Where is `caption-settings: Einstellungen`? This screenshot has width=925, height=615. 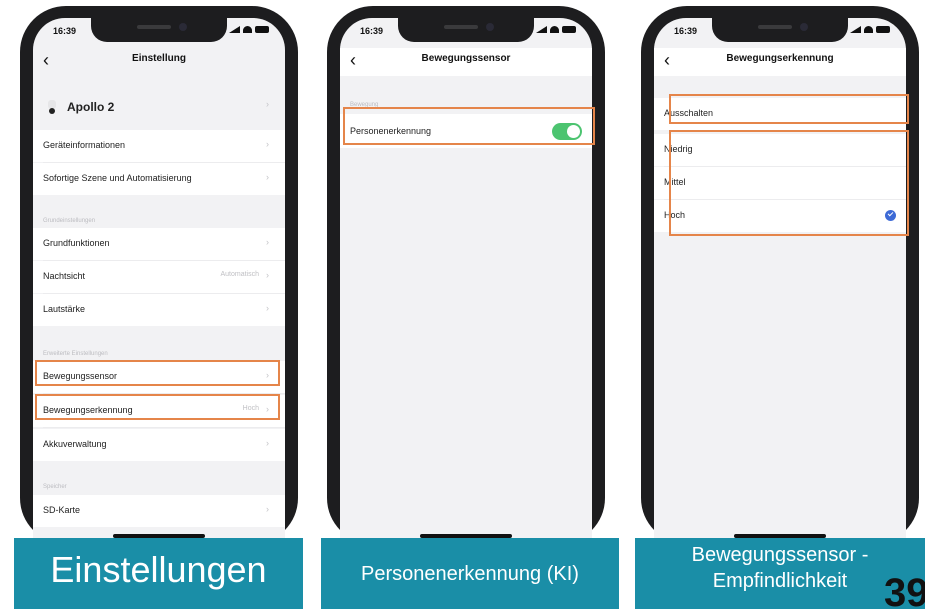 caption-settings: Einstellungen is located at coordinates (158, 573).